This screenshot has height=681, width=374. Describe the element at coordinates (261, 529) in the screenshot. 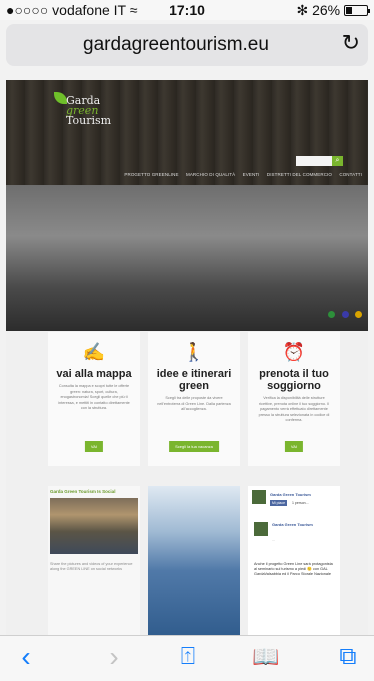

I see `fb-post-thumbnail` at that location.